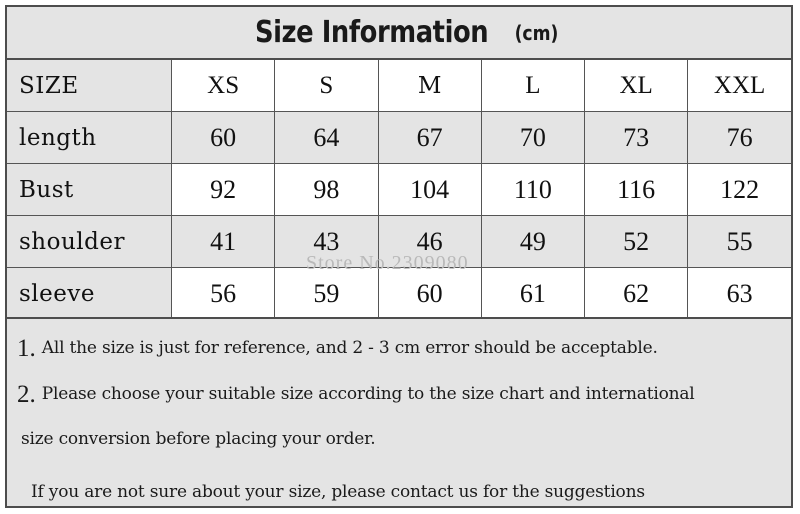 The width and height of the screenshot is (800, 514). I want to click on column-header-xs: XS, so click(223, 86).